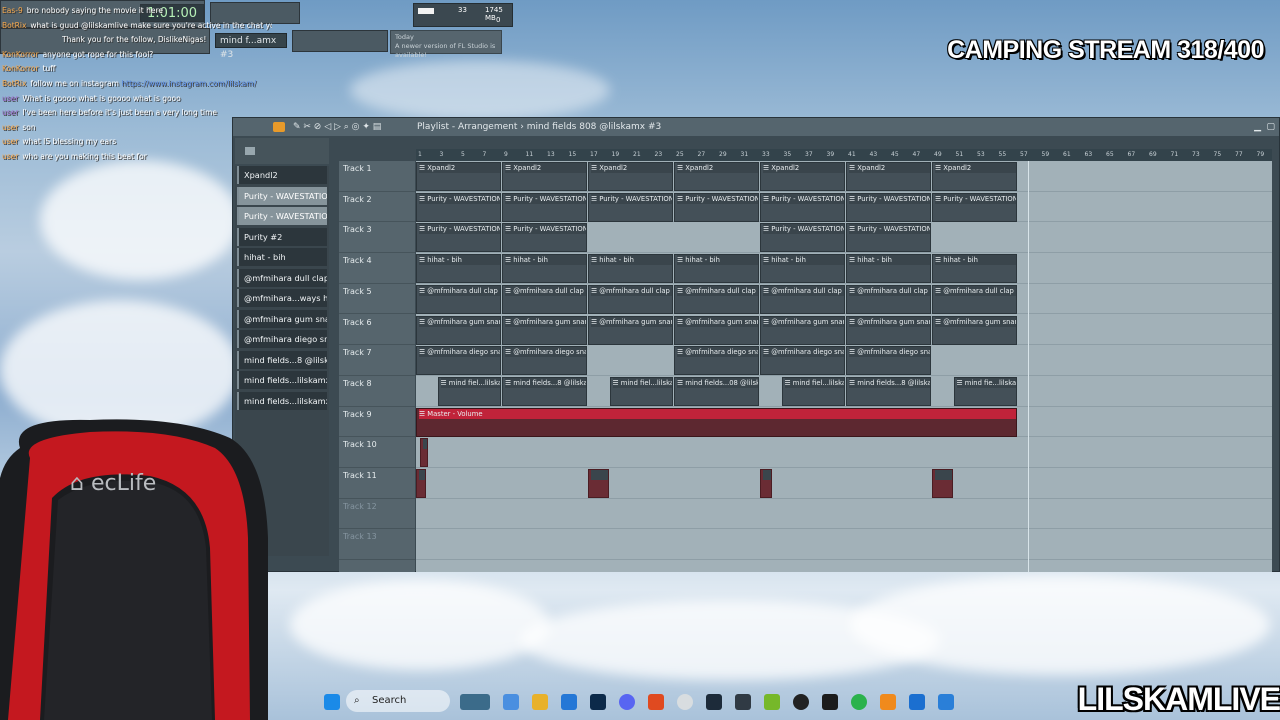 The image size is (1280, 720). I want to click on track-header: Track 8, so click(377, 391).